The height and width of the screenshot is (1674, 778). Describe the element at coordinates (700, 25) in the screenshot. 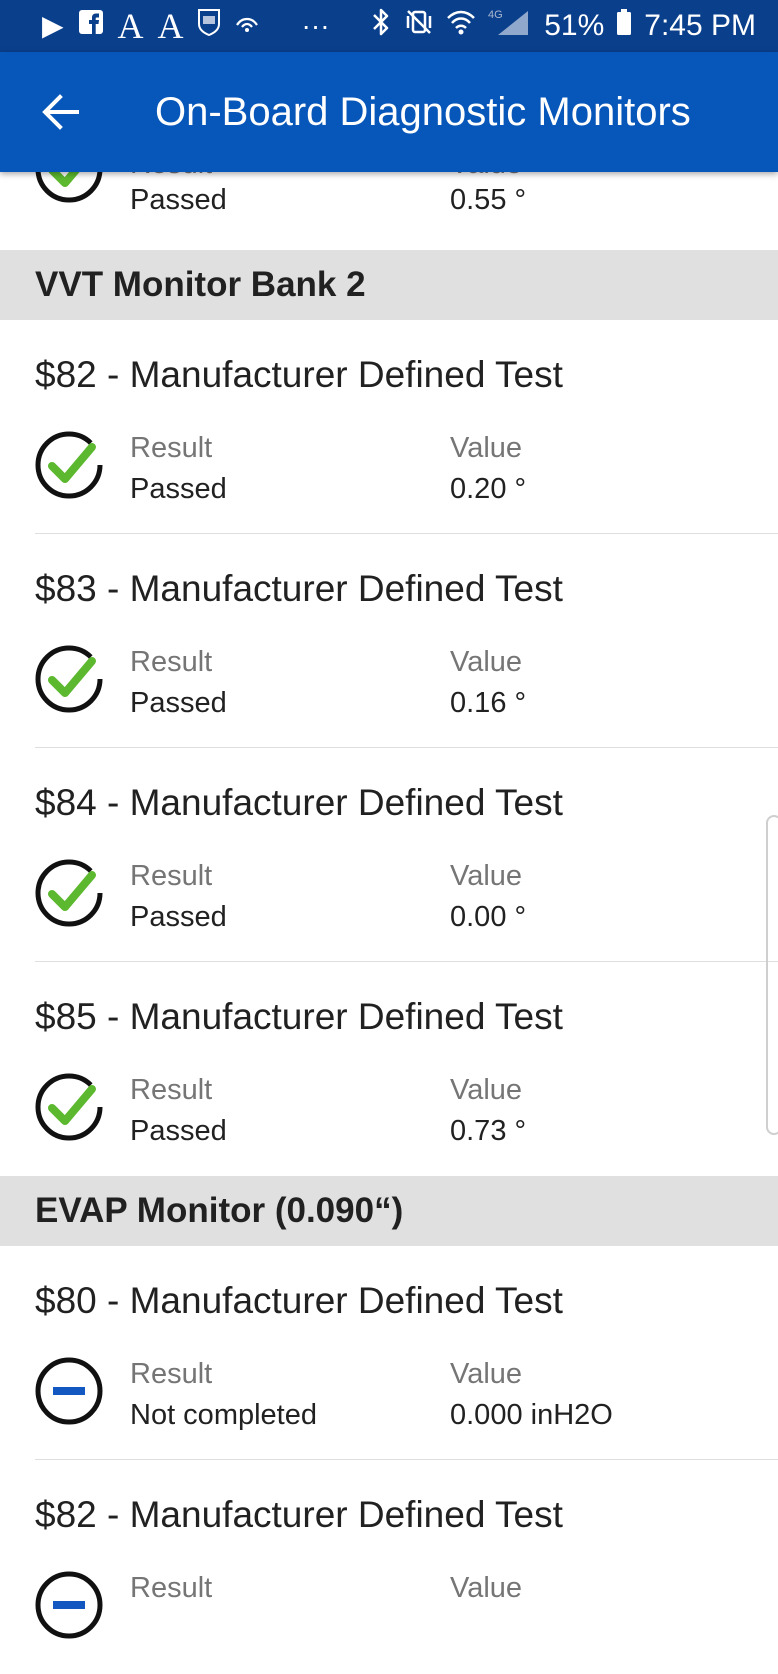

I see `clock: 7:45 PM` at that location.